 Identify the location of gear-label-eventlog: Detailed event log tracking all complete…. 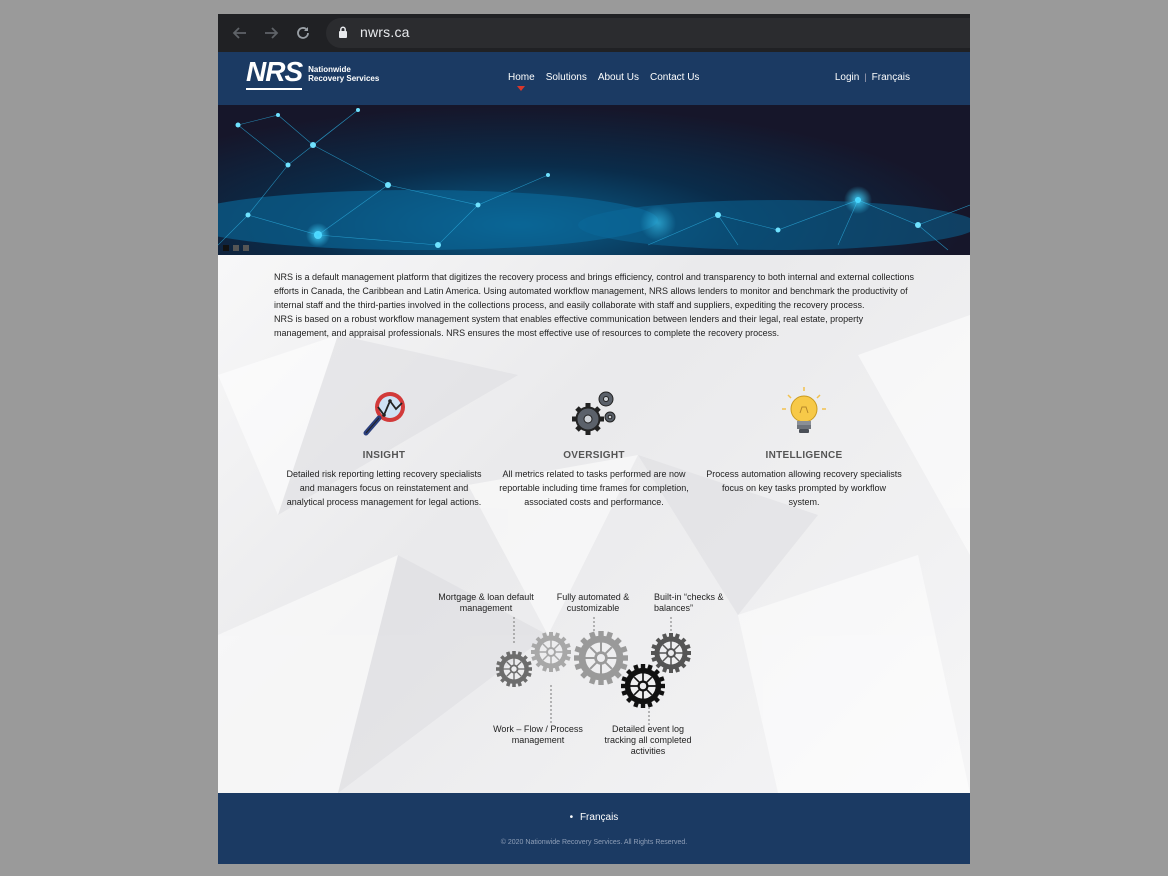
(648, 740).